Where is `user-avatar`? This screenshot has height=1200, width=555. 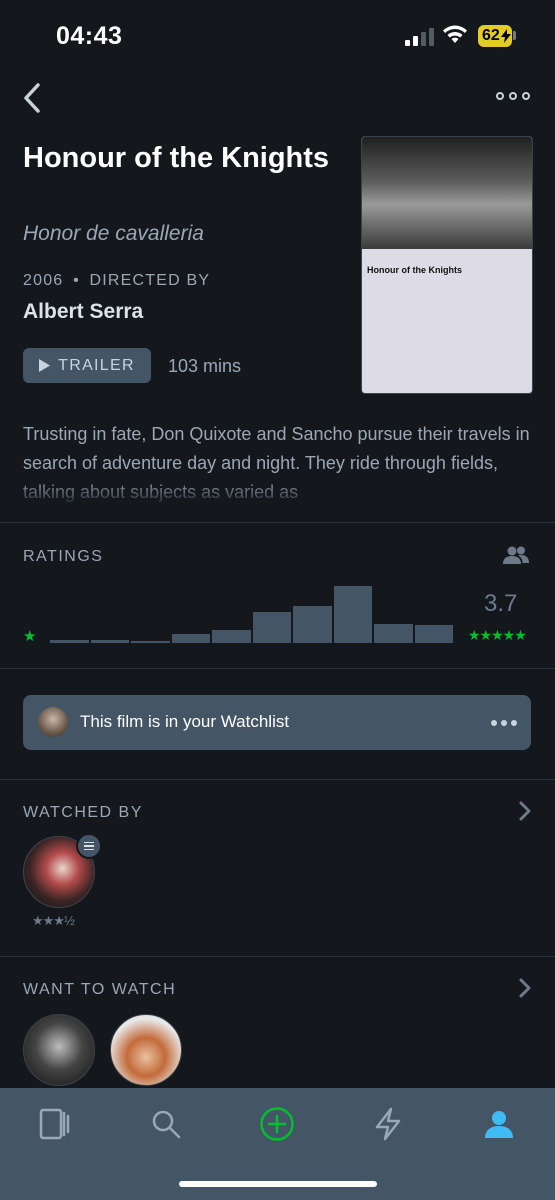
user-avatar is located at coordinates (53, 722).